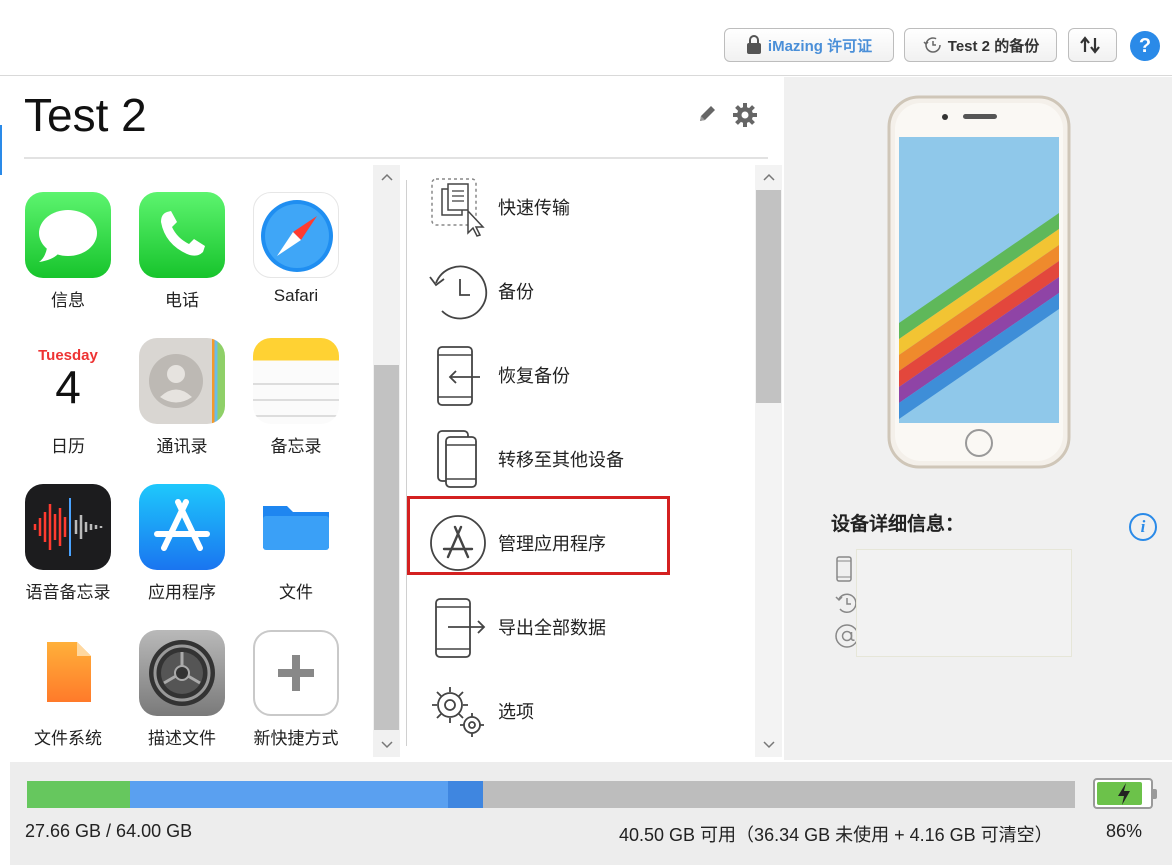  Describe the element at coordinates (296, 738) in the screenshot. I see `app-label: 新快捷方式` at that location.